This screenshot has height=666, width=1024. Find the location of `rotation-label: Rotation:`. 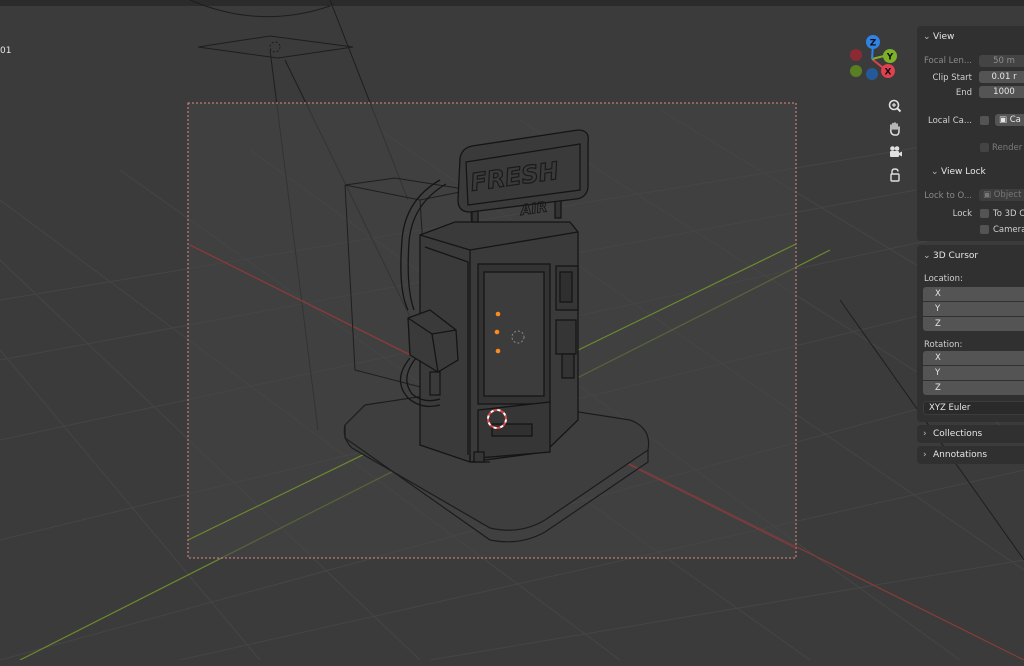

rotation-label: Rotation: is located at coordinates (943, 345).